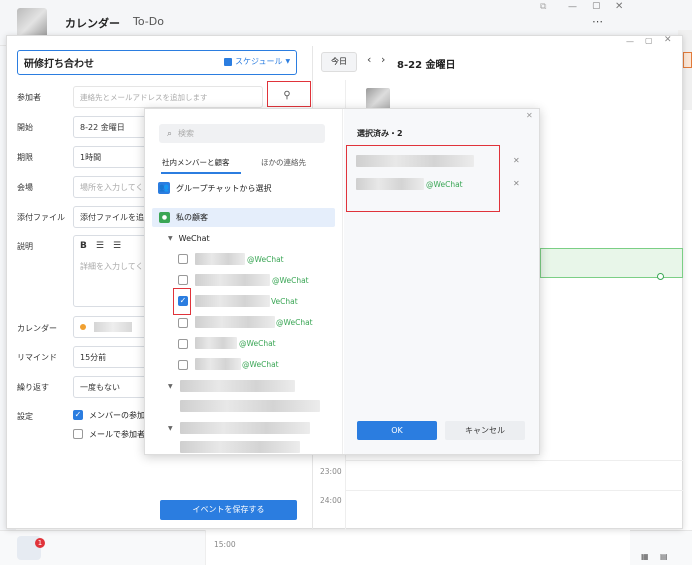 This screenshot has height=565, width=692. What do you see at coordinates (117, 415) in the screenshot?
I see `member-join-label: メンバーの参加` at bounding box center [117, 415].